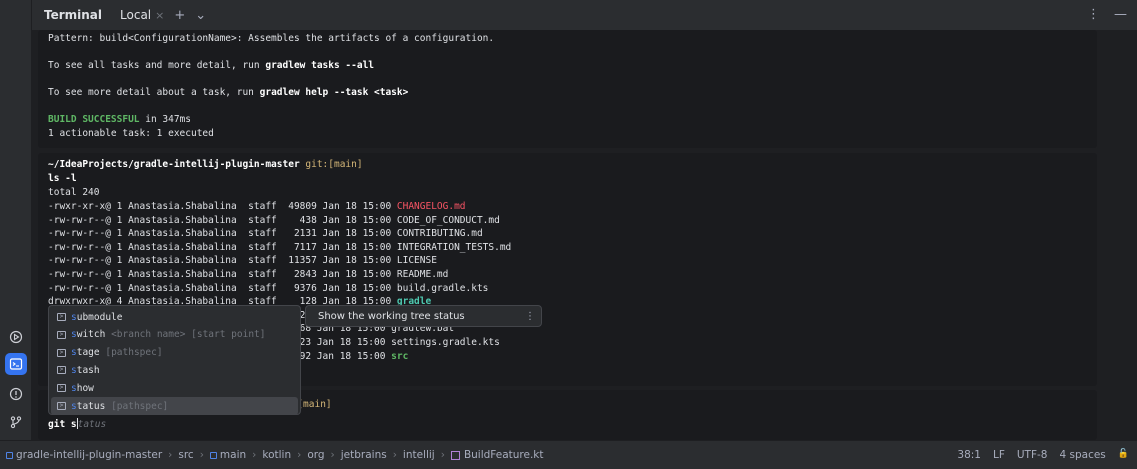 Image resolution: width=1137 pixels, height=469 pixels. I want to click on breadcrumb-item: src, so click(185, 455).